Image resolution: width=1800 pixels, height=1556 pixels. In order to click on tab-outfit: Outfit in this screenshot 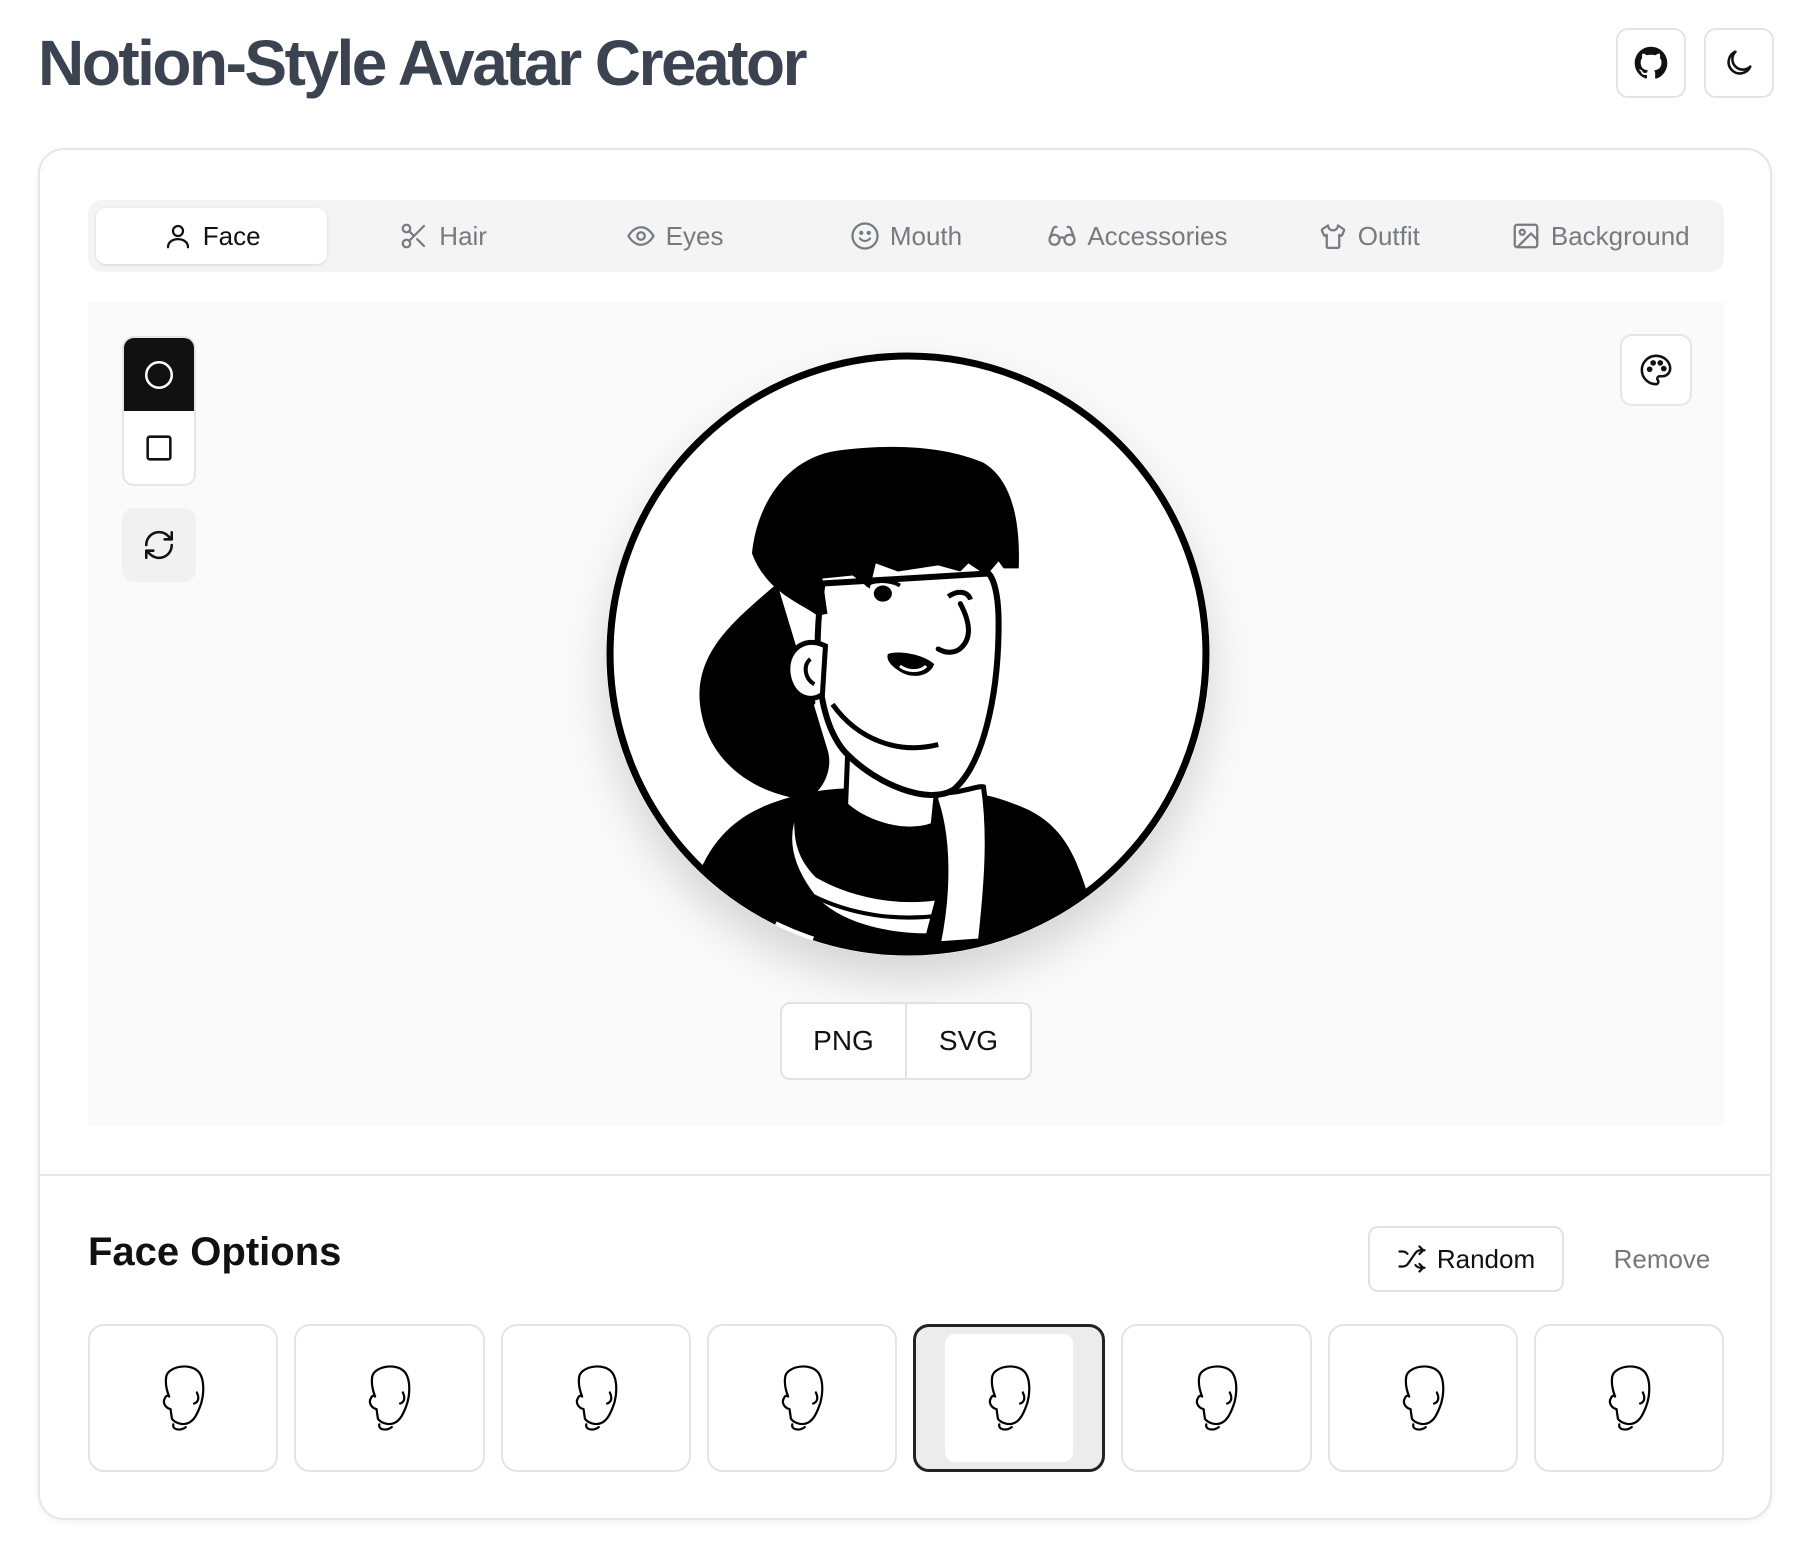, I will do `click(1368, 236)`.